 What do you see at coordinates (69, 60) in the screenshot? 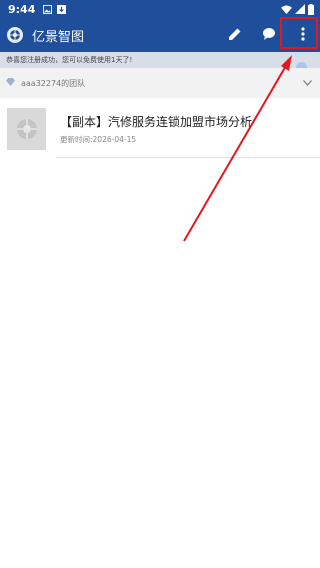
I see `notice-text: 恭喜您注册成功，您可以免费使用1天了!` at bounding box center [69, 60].